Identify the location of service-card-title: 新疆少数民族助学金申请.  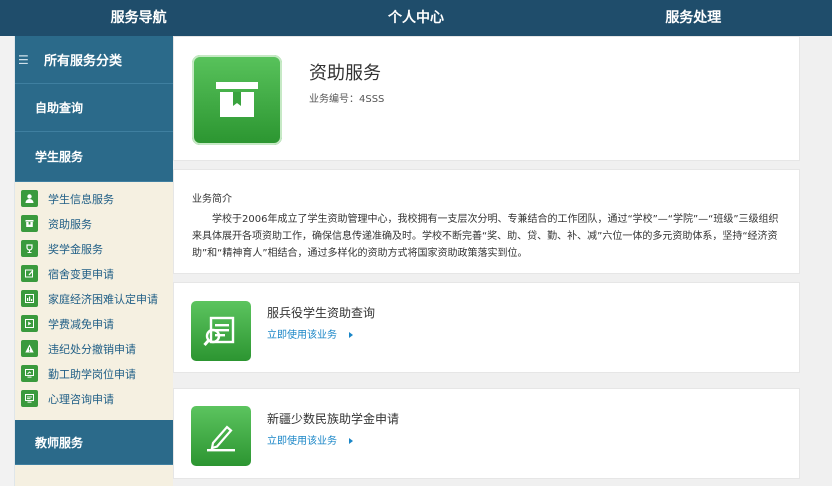
(333, 419).